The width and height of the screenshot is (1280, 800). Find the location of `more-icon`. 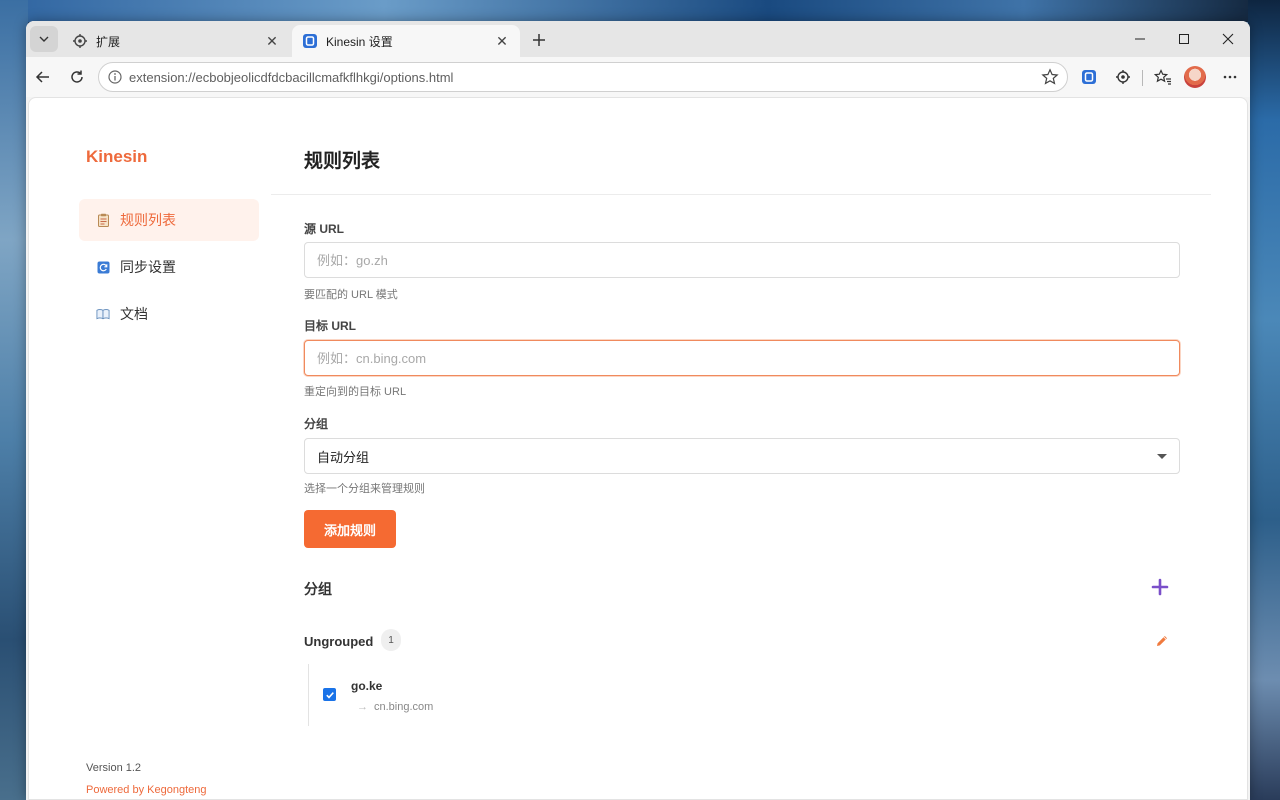

more-icon is located at coordinates (1230, 77).